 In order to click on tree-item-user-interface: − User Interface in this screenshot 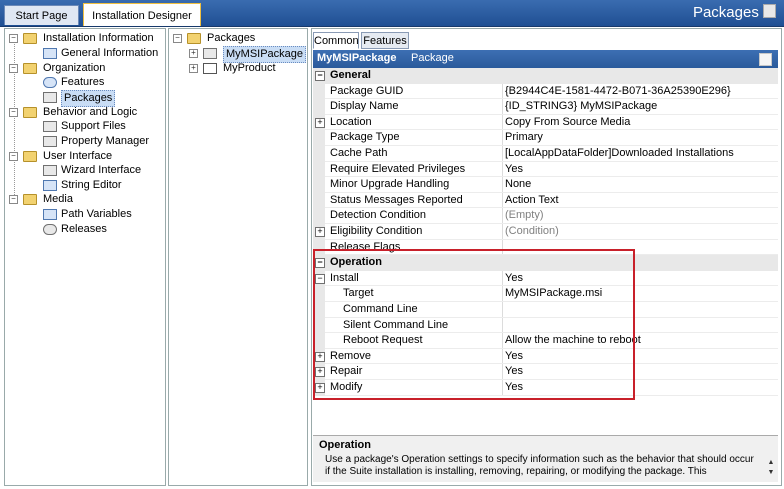, I will do `click(84, 156)`.